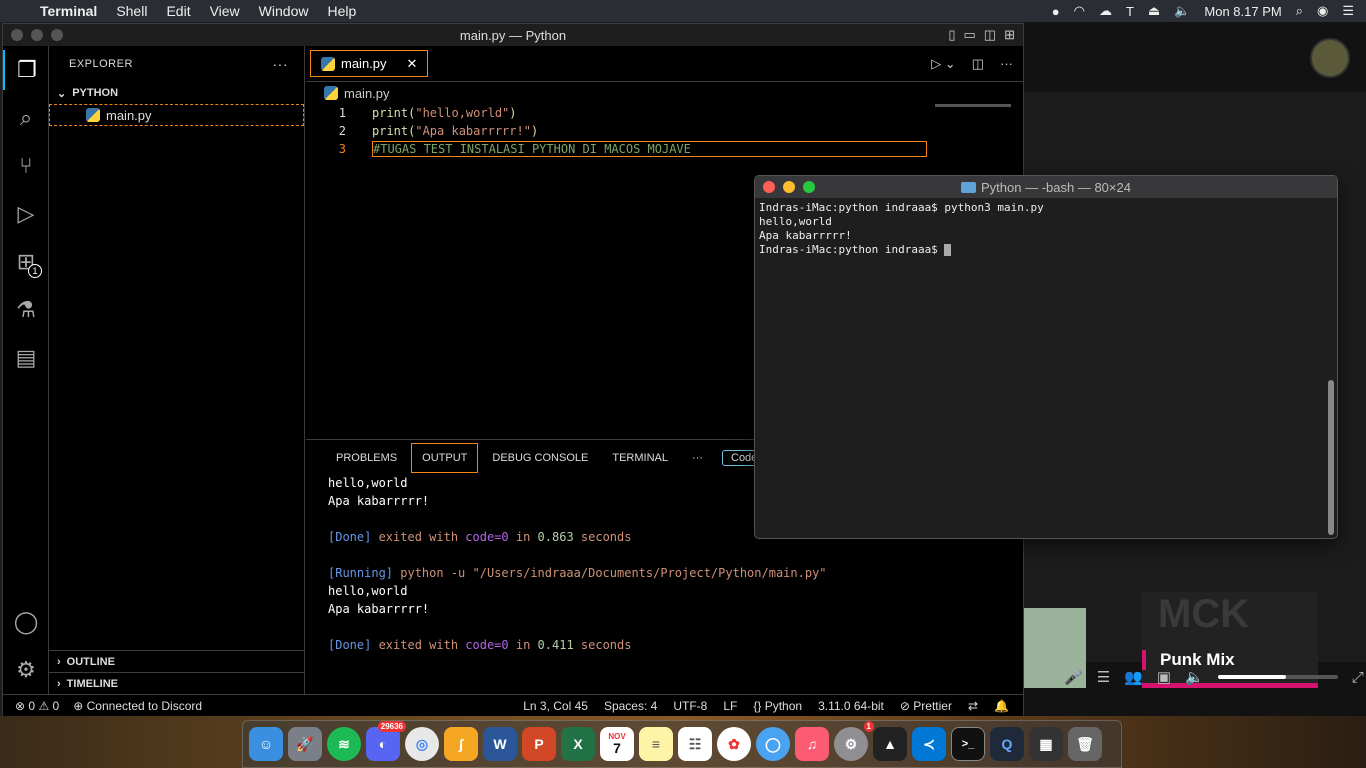 This screenshot has width=1366, height=768. What do you see at coordinates (578, 744) in the screenshot?
I see `excel-icon: X` at bounding box center [578, 744].